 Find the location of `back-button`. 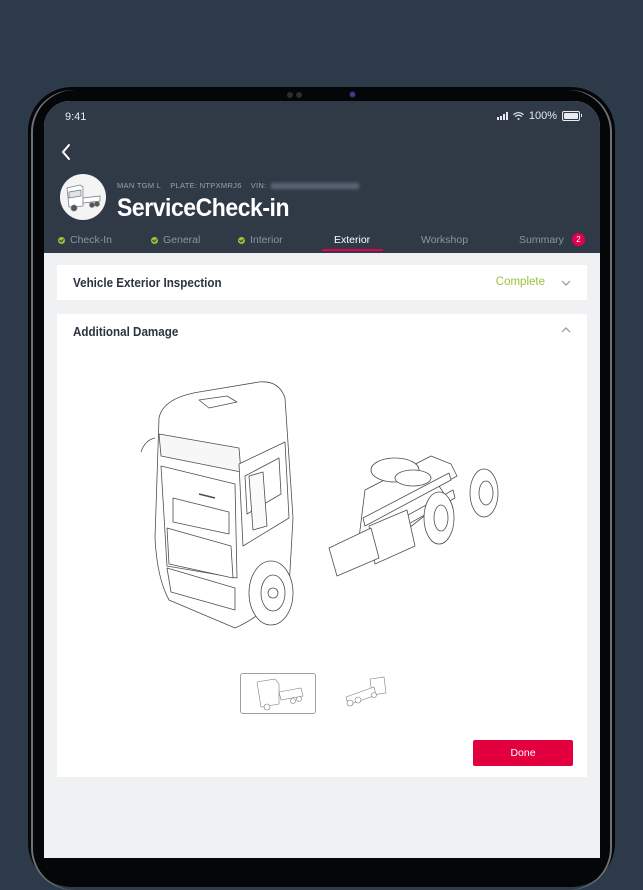

back-button is located at coordinates (66, 152).